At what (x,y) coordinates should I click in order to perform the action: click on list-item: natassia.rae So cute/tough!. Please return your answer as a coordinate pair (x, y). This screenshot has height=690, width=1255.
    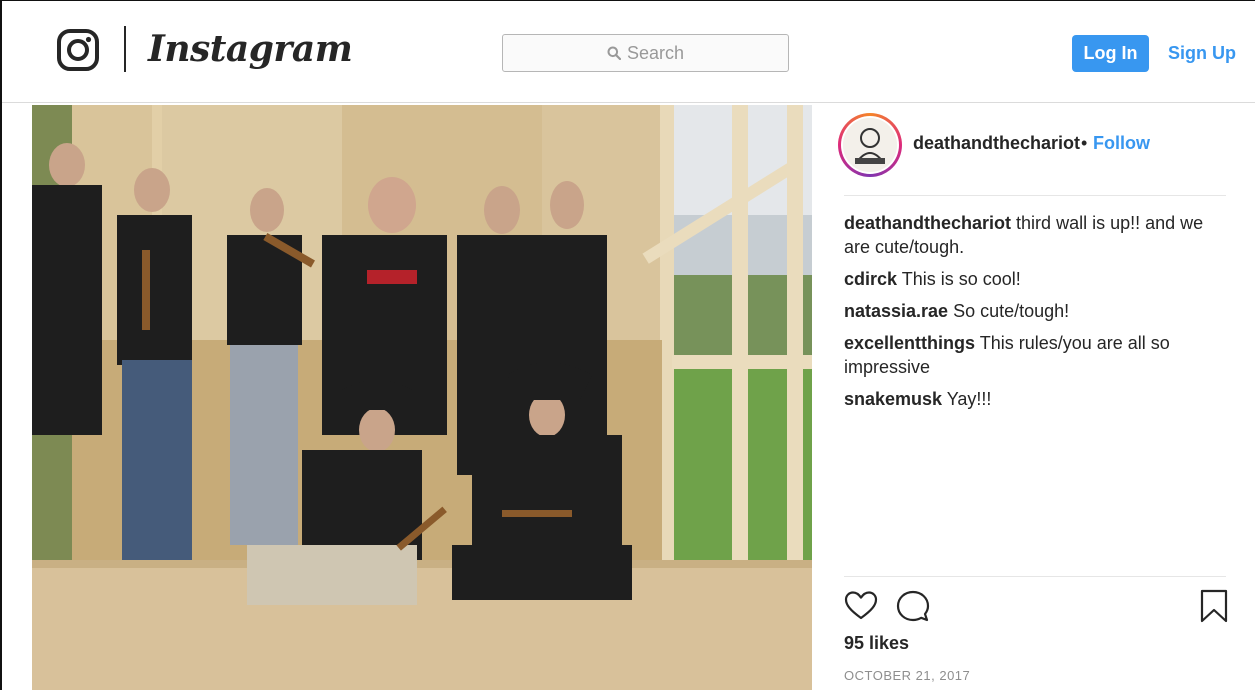
    Looking at the image, I should click on (1035, 311).